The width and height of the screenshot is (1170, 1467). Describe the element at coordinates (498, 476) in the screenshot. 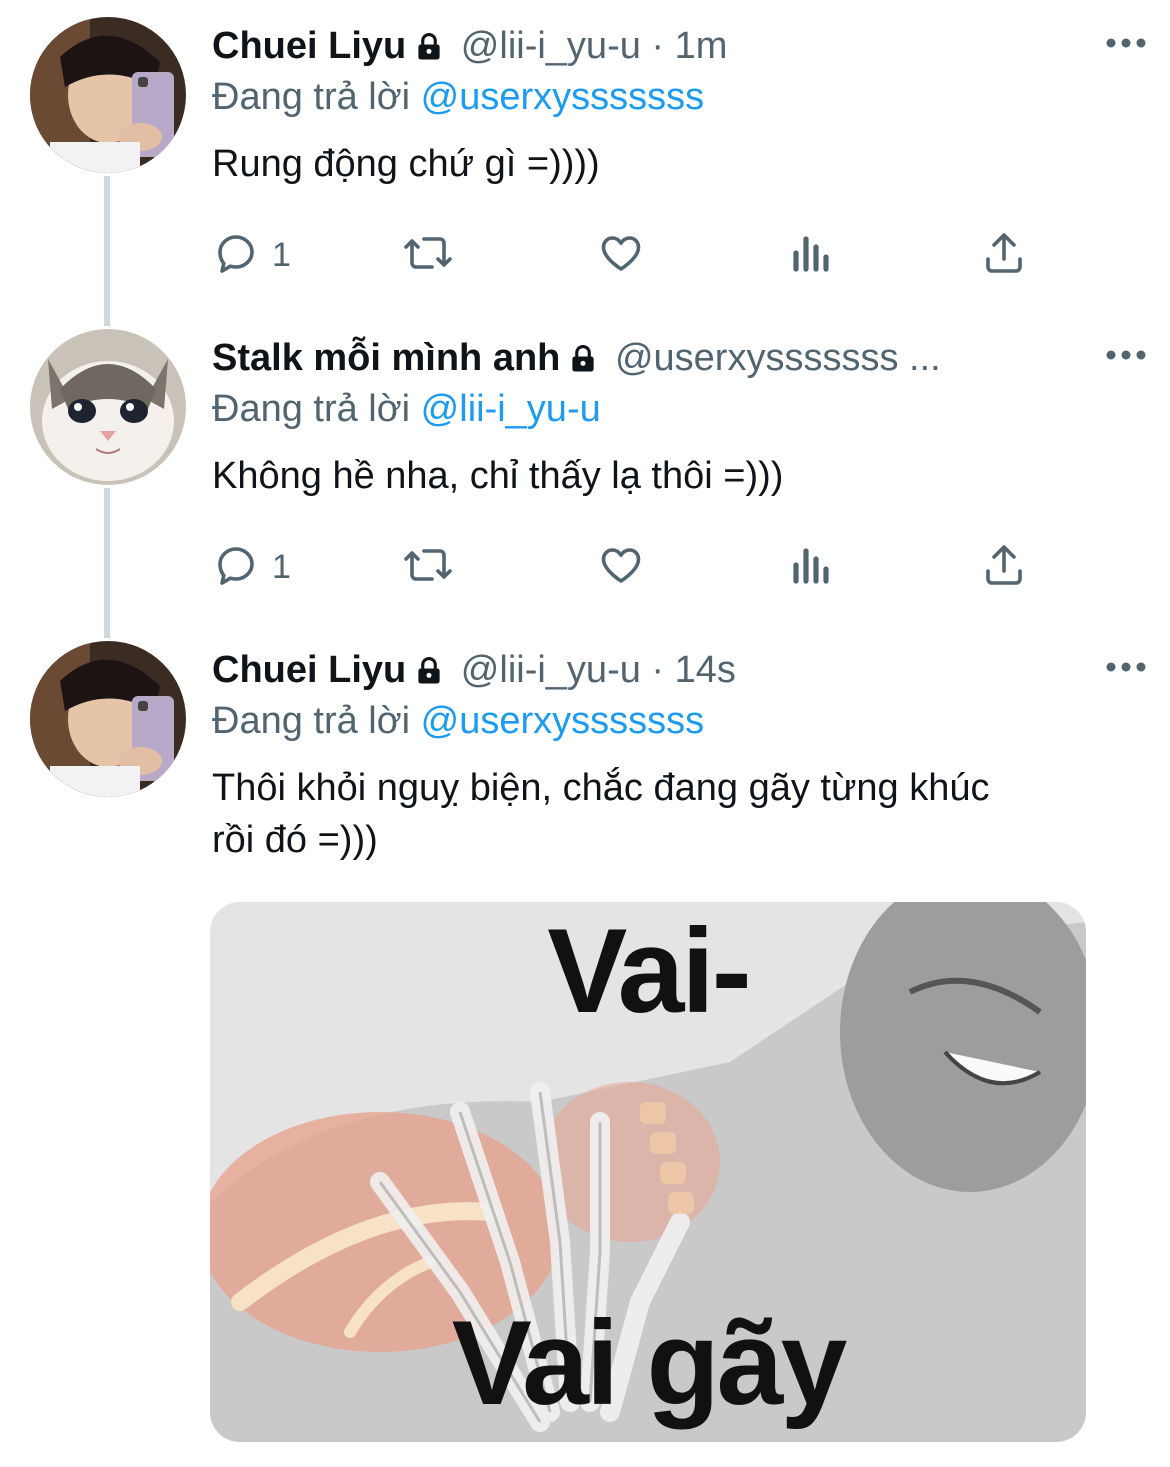

I see `tweet-text: Không hề nha, chỉ thấy lạ thôi =)))` at that location.